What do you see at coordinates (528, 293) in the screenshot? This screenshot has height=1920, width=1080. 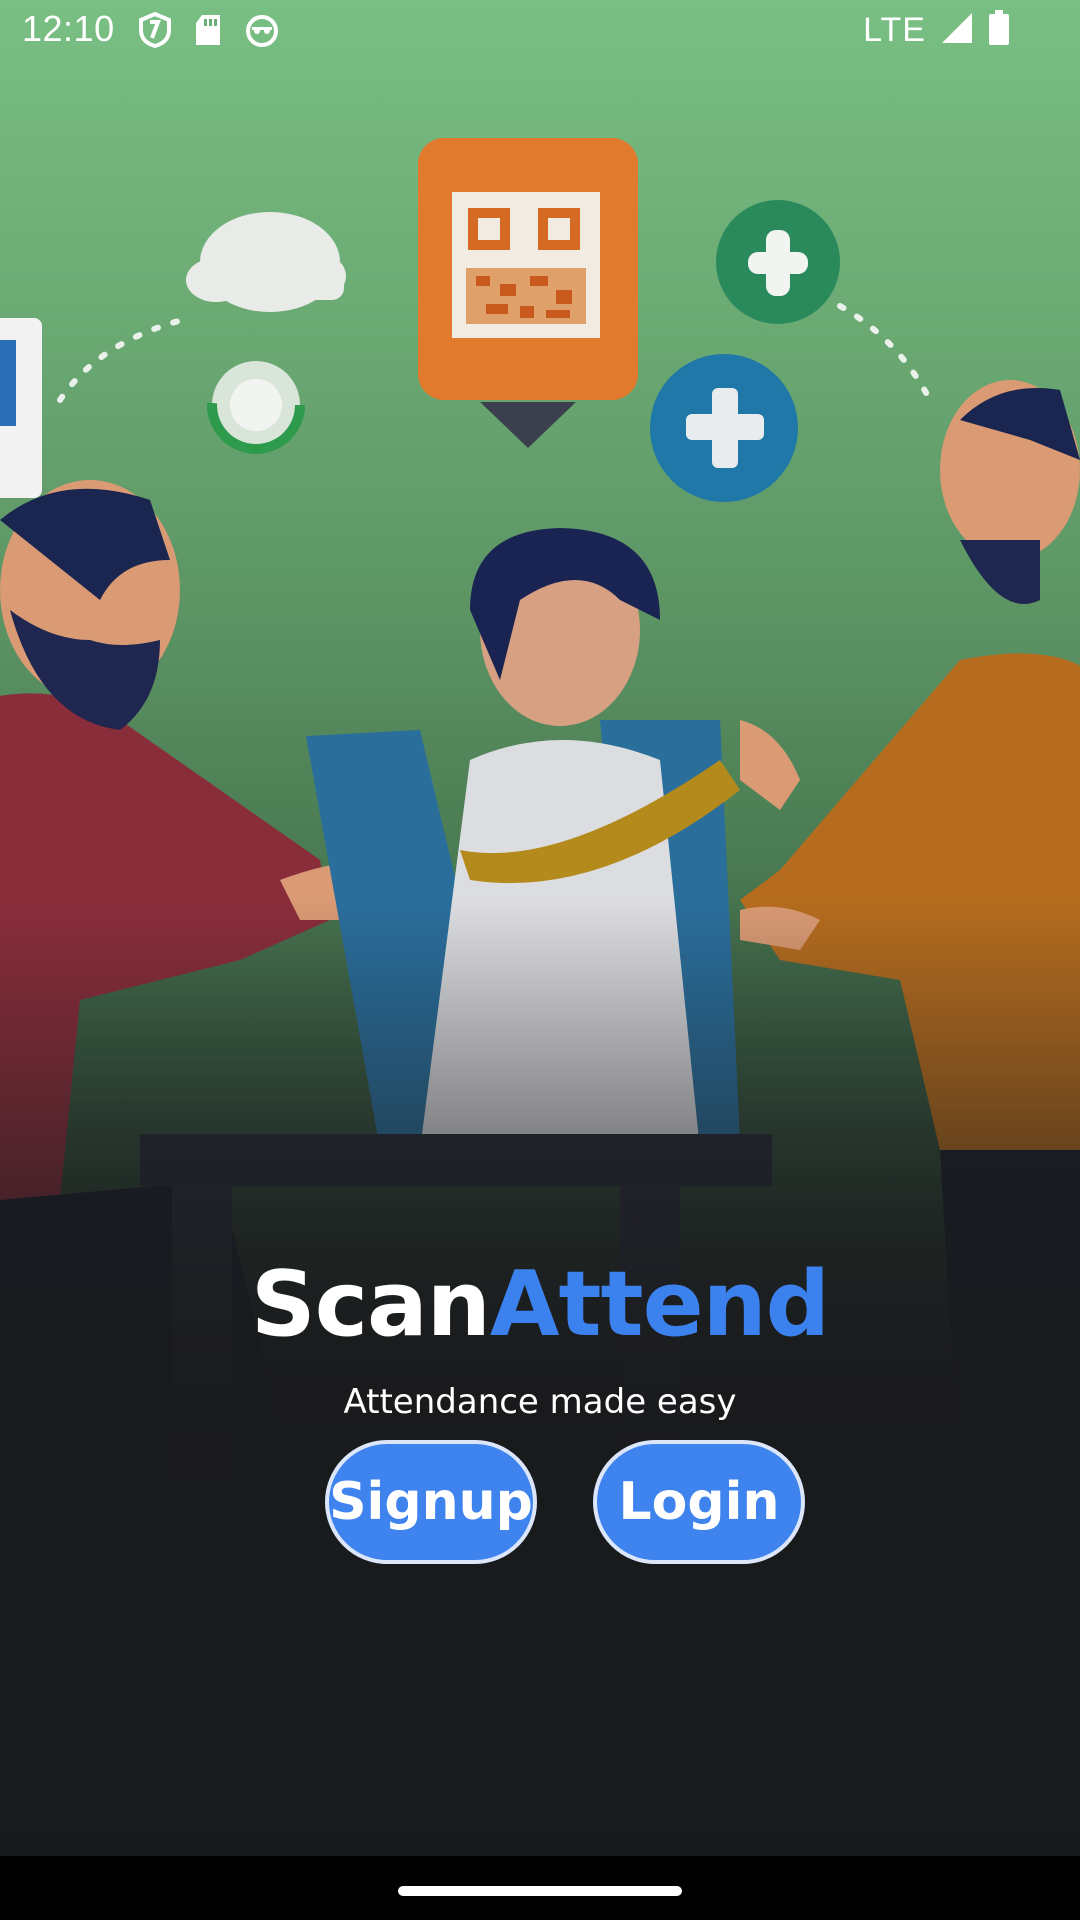 I see `qr-code-icon` at bounding box center [528, 293].